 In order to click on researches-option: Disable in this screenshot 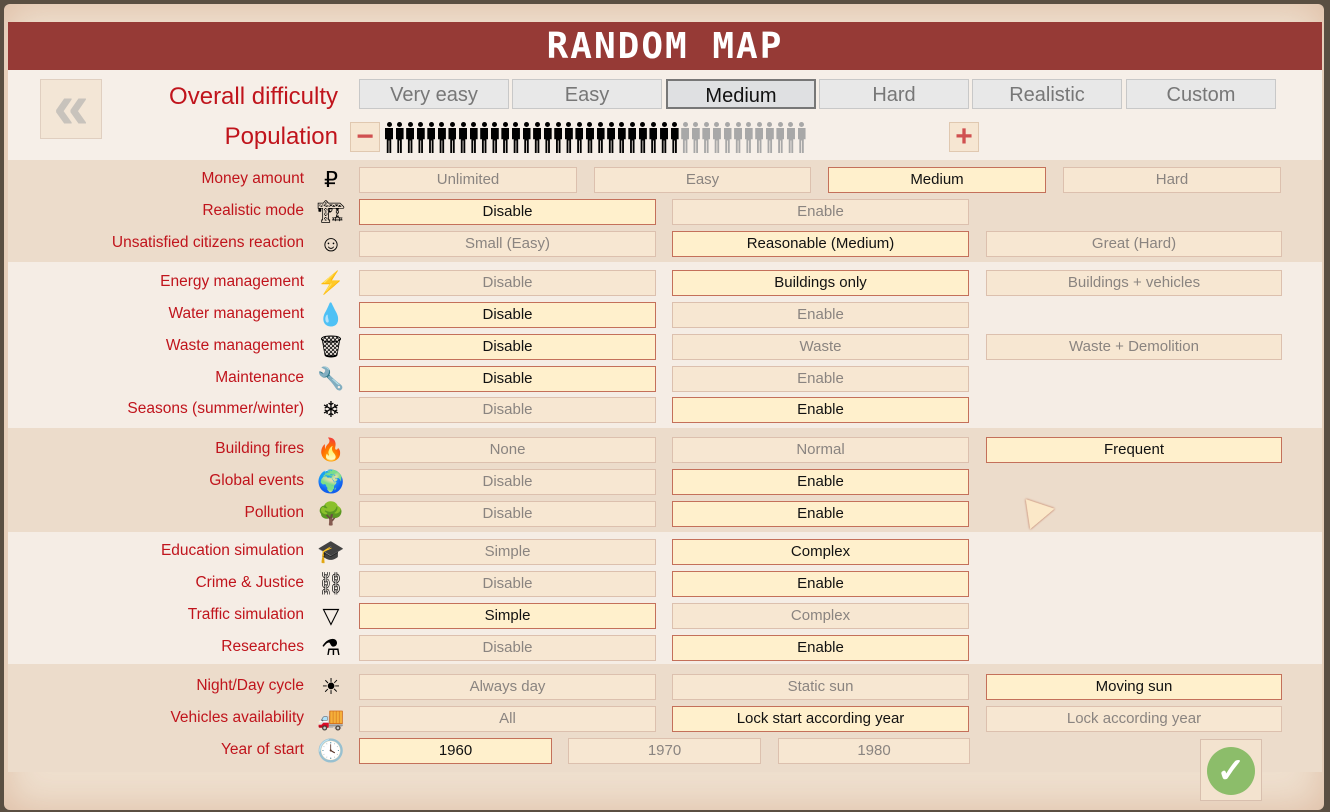, I will do `click(507, 648)`.